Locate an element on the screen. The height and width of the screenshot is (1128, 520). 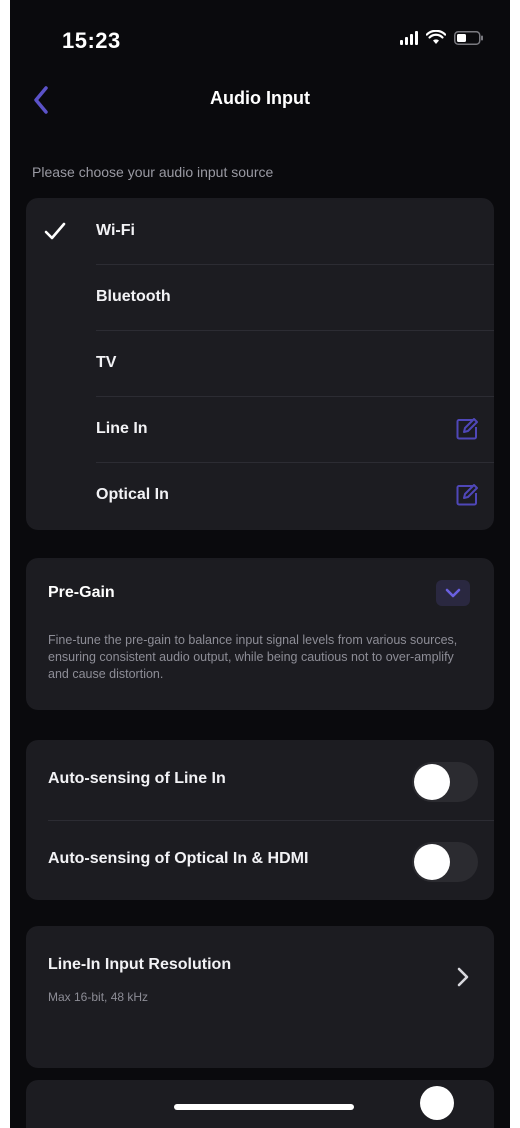
auto-sensing-optical-row: Auto-sensing of Optical In & HDMI is located at coordinates (260, 860).